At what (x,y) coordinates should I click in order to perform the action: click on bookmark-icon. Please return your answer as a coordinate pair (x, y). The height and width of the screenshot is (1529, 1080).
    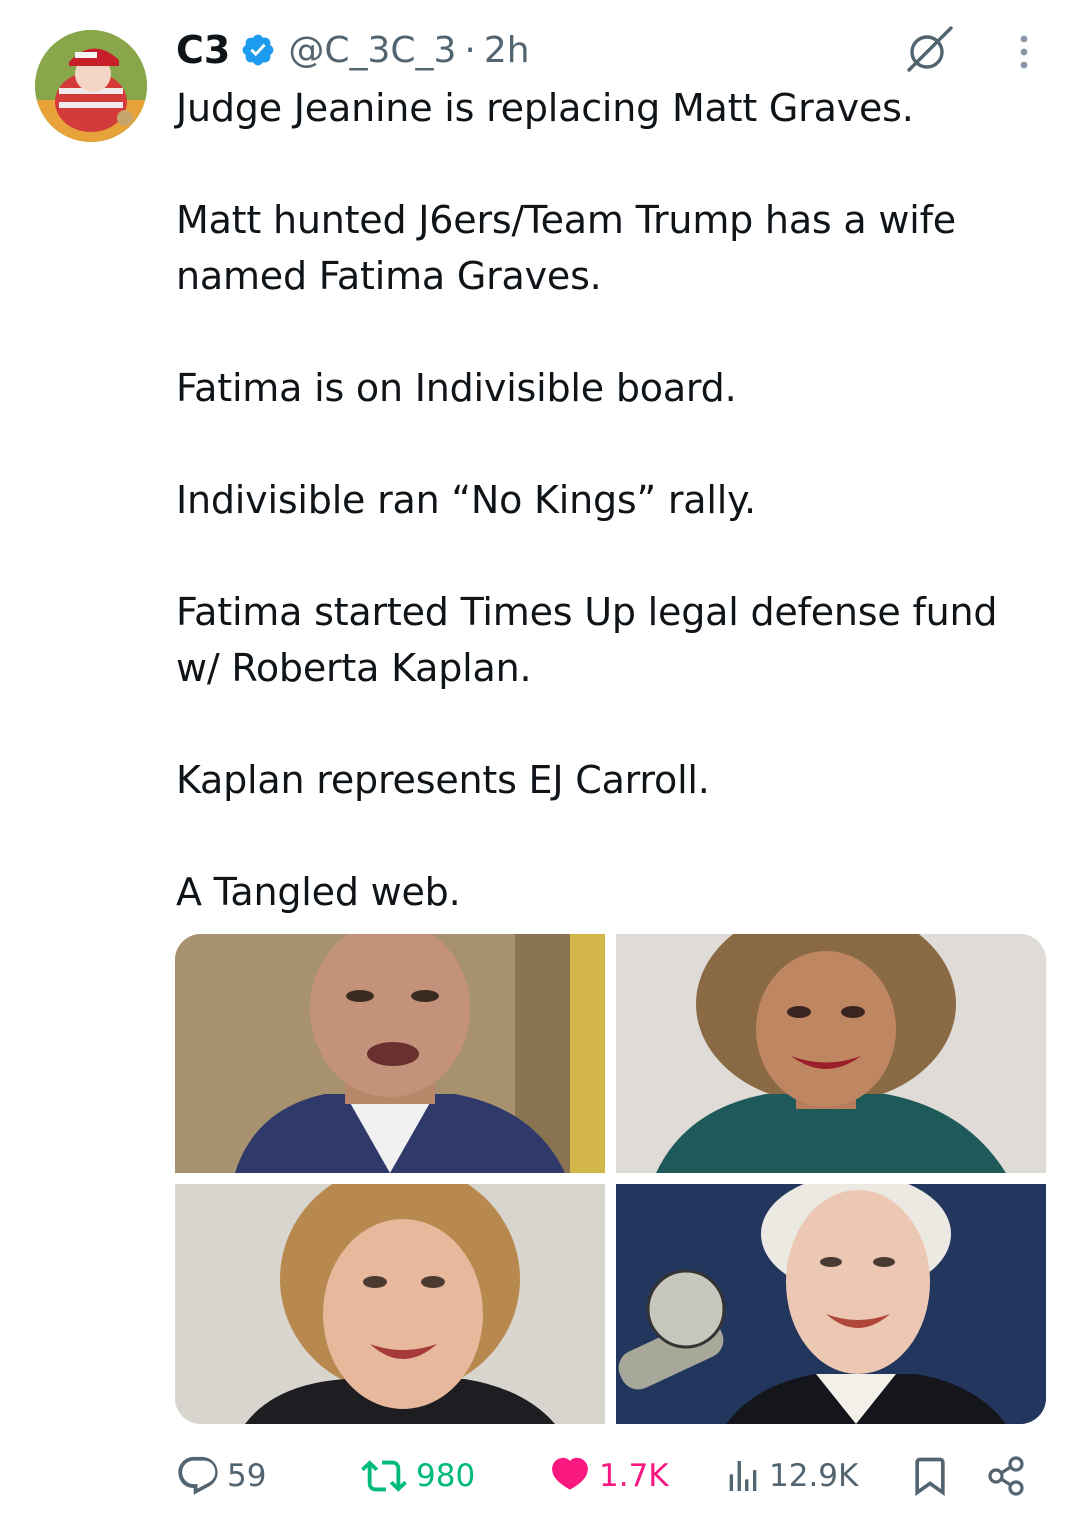
    Looking at the image, I should click on (930, 1477).